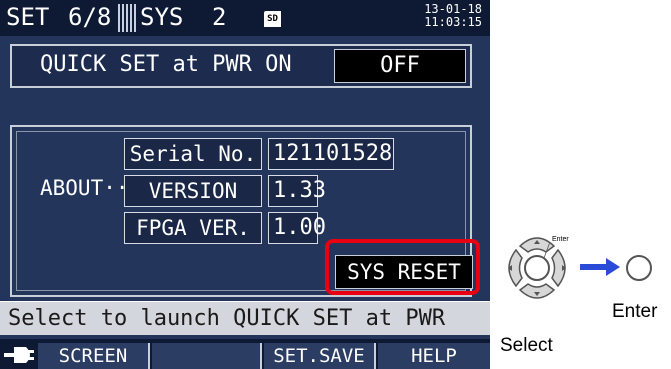  I want to click on screen-key: SCREEN, so click(94, 356).